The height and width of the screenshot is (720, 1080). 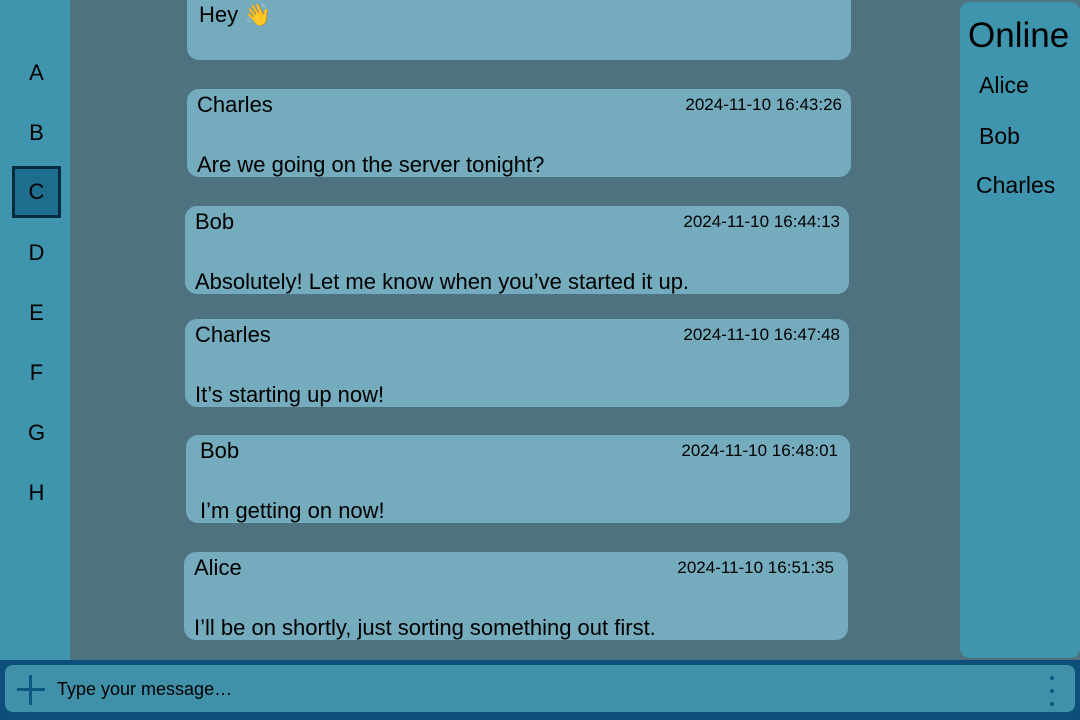 What do you see at coordinates (31, 690) in the screenshot?
I see `plus-icon` at bounding box center [31, 690].